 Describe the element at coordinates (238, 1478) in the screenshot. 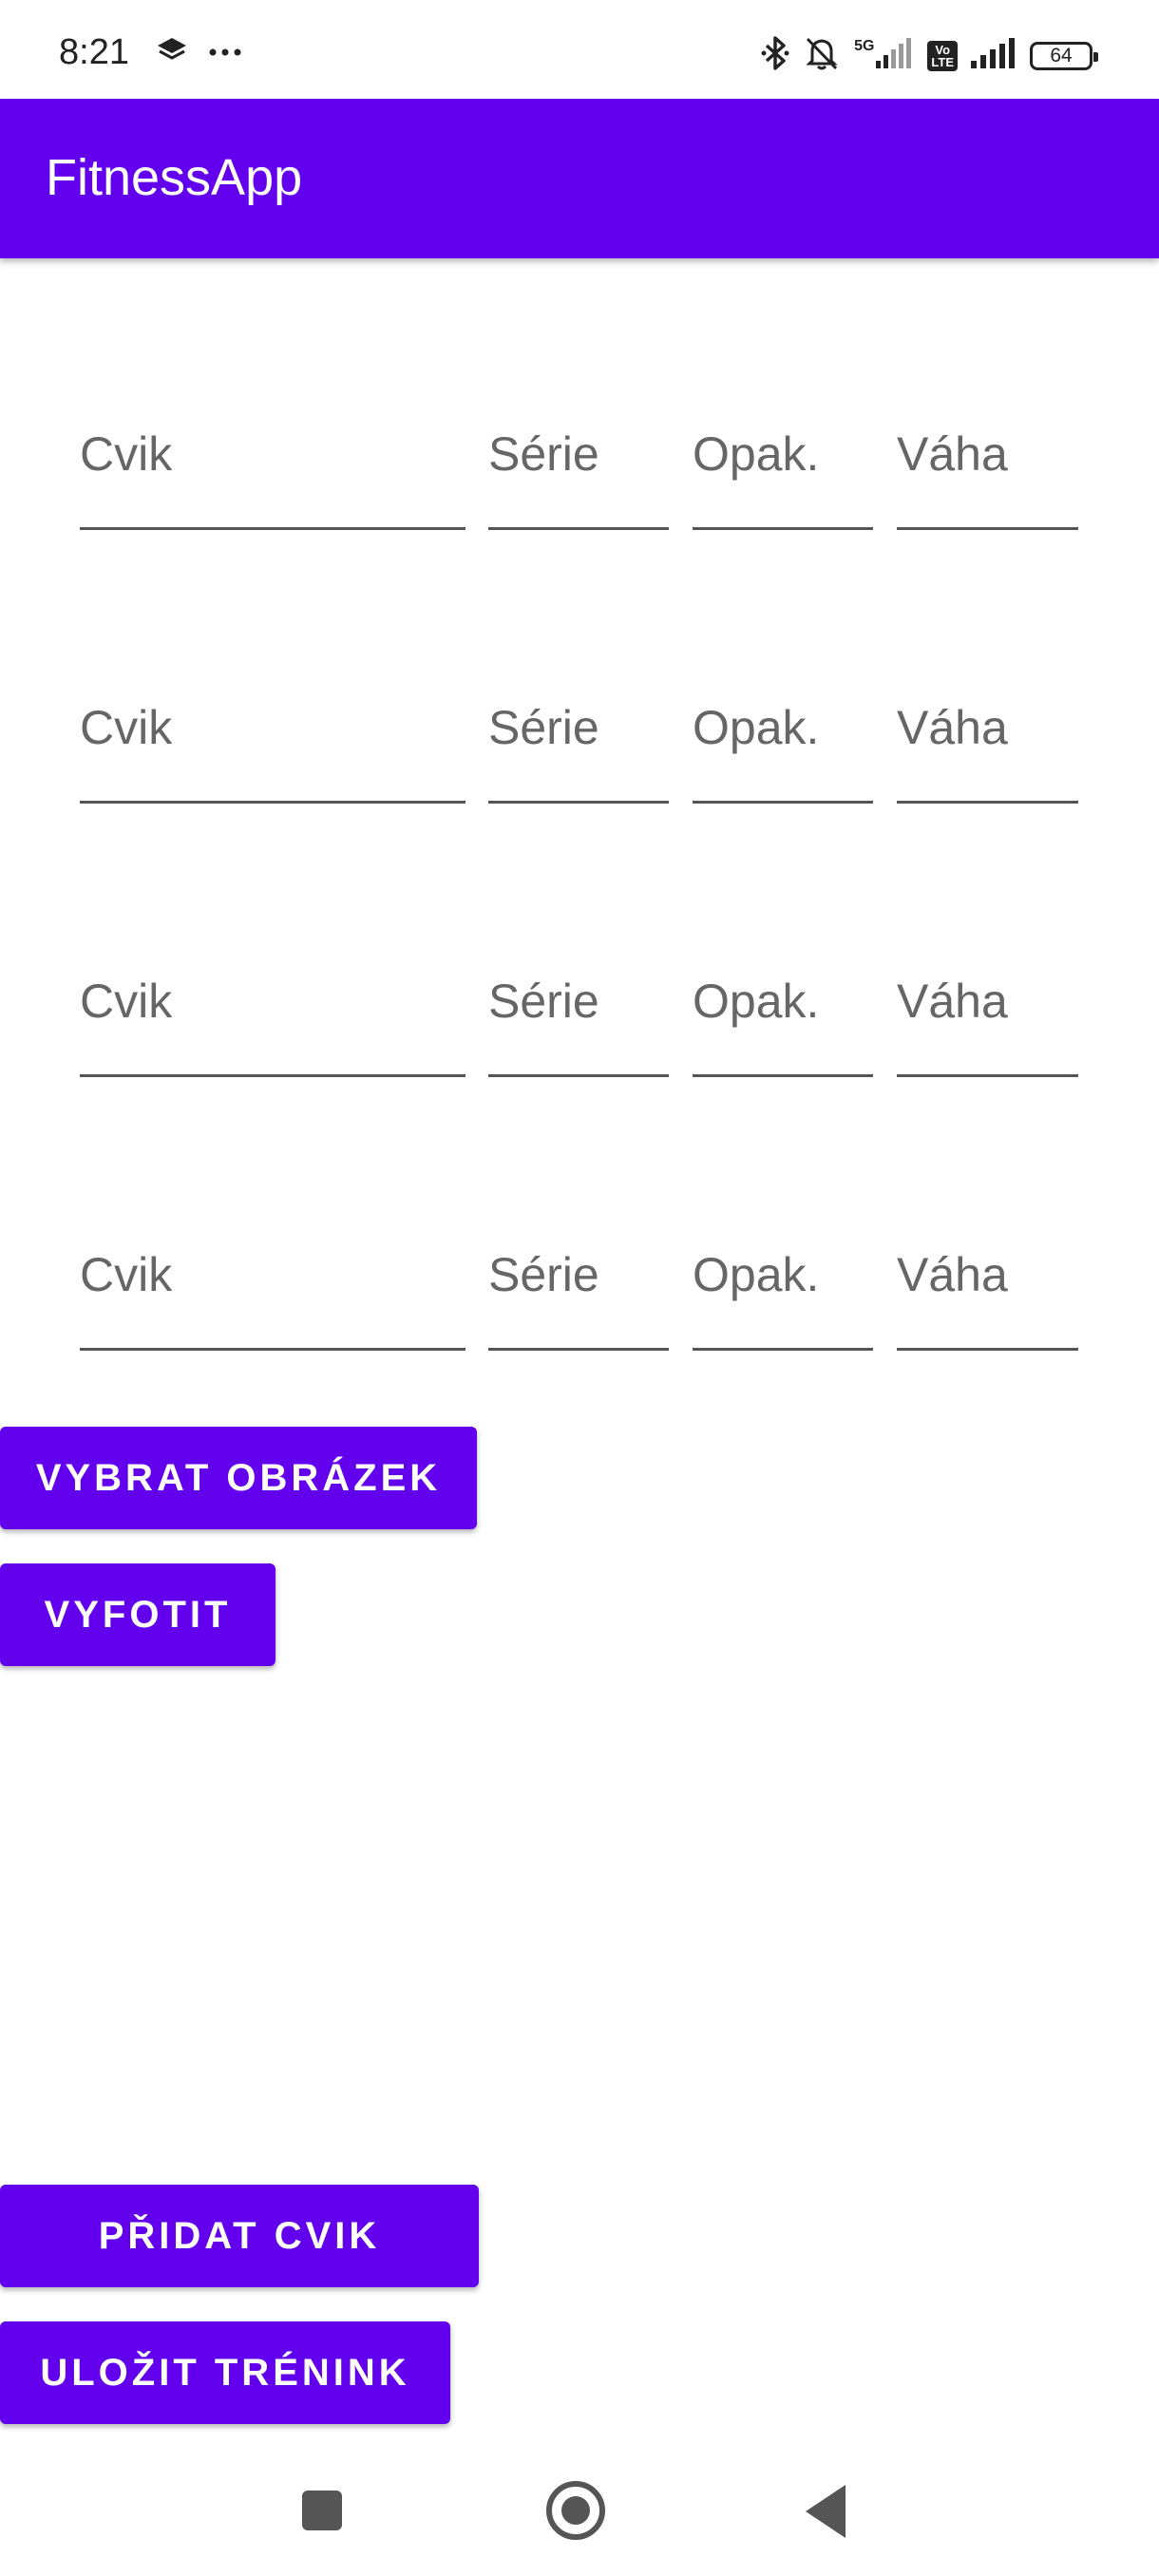

I see `choose-image-button: VYBRAT OBRÁZEK` at that location.